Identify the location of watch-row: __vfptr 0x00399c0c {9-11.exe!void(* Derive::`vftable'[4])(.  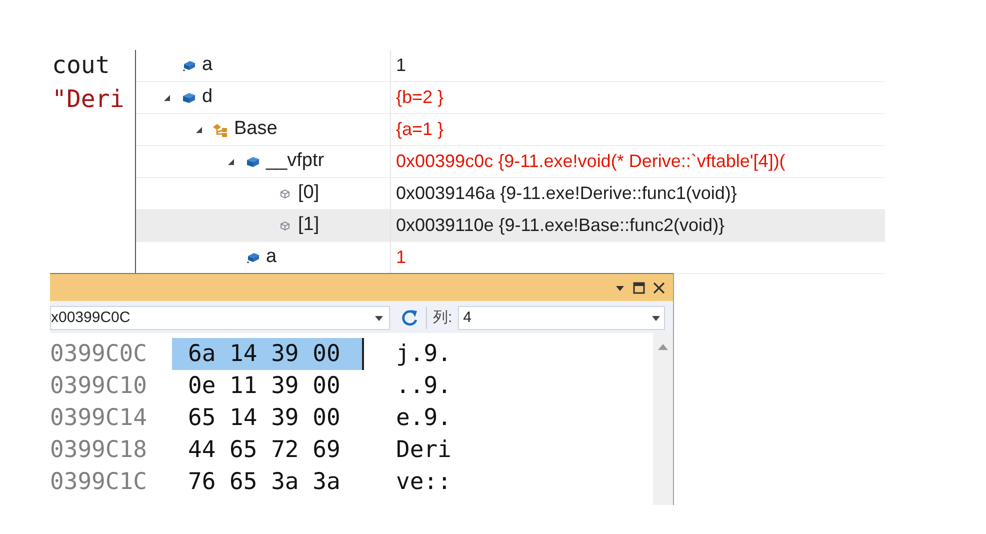
(510, 162).